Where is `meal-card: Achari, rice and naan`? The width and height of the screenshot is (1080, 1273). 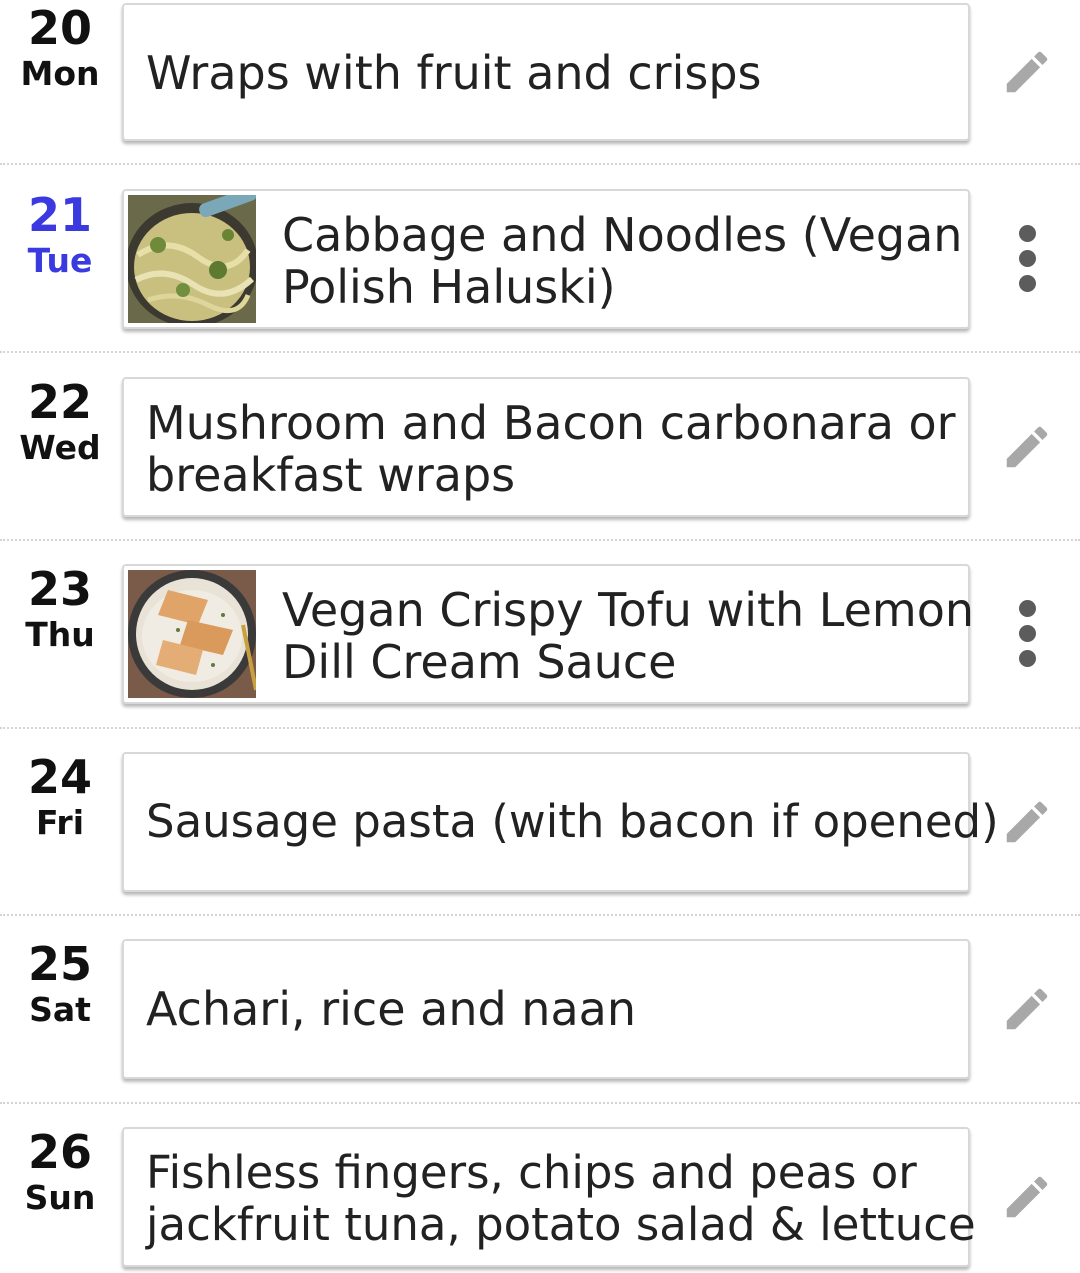 meal-card: Achari, rice and naan is located at coordinates (546, 1009).